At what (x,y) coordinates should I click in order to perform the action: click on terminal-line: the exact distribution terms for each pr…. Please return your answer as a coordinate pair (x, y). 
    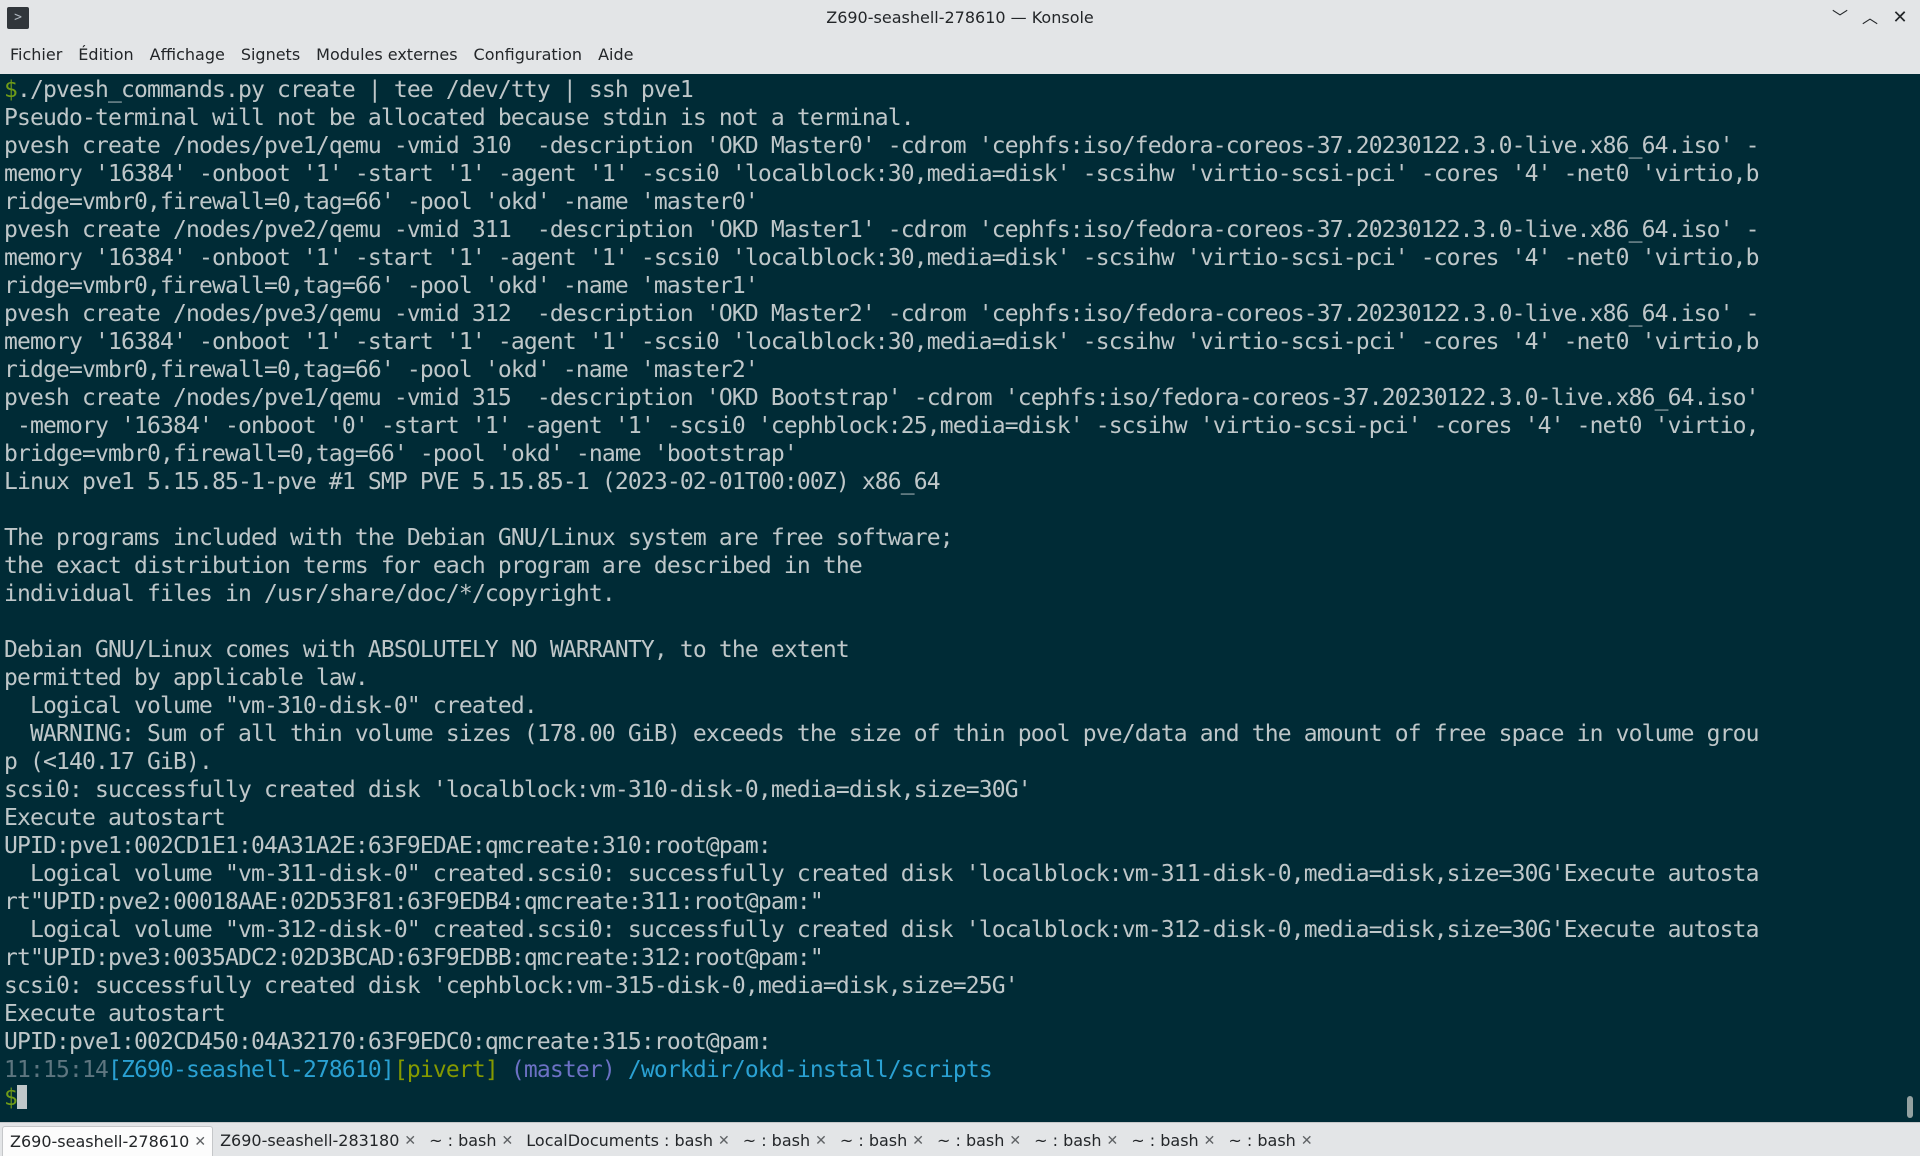
    Looking at the image, I should click on (954, 566).